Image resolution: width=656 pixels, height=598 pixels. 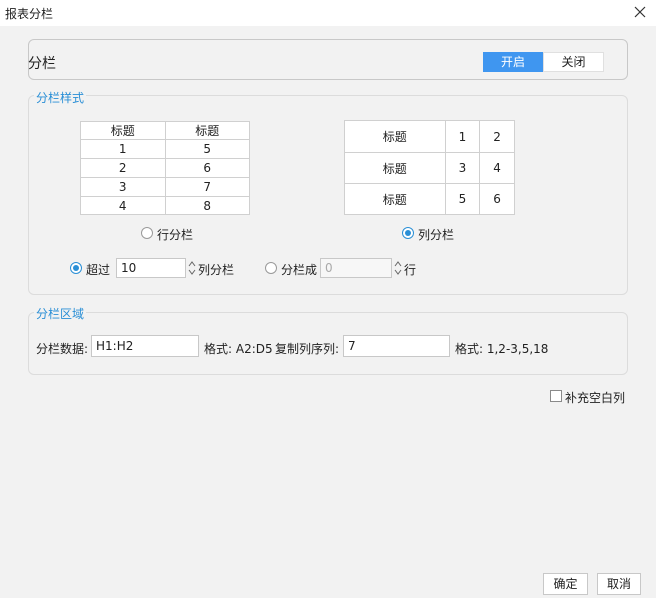 I want to click on split-into-label: 分栏成, so click(x=299, y=270).